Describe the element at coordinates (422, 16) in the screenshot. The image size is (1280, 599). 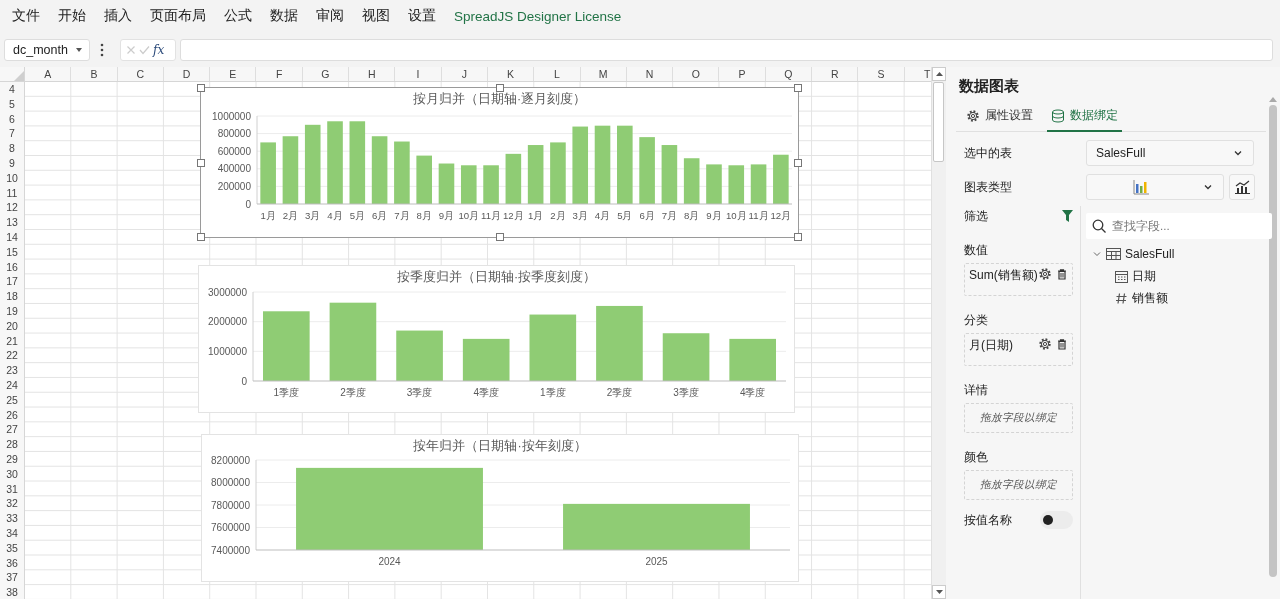
I see `menu-item: 设置` at that location.